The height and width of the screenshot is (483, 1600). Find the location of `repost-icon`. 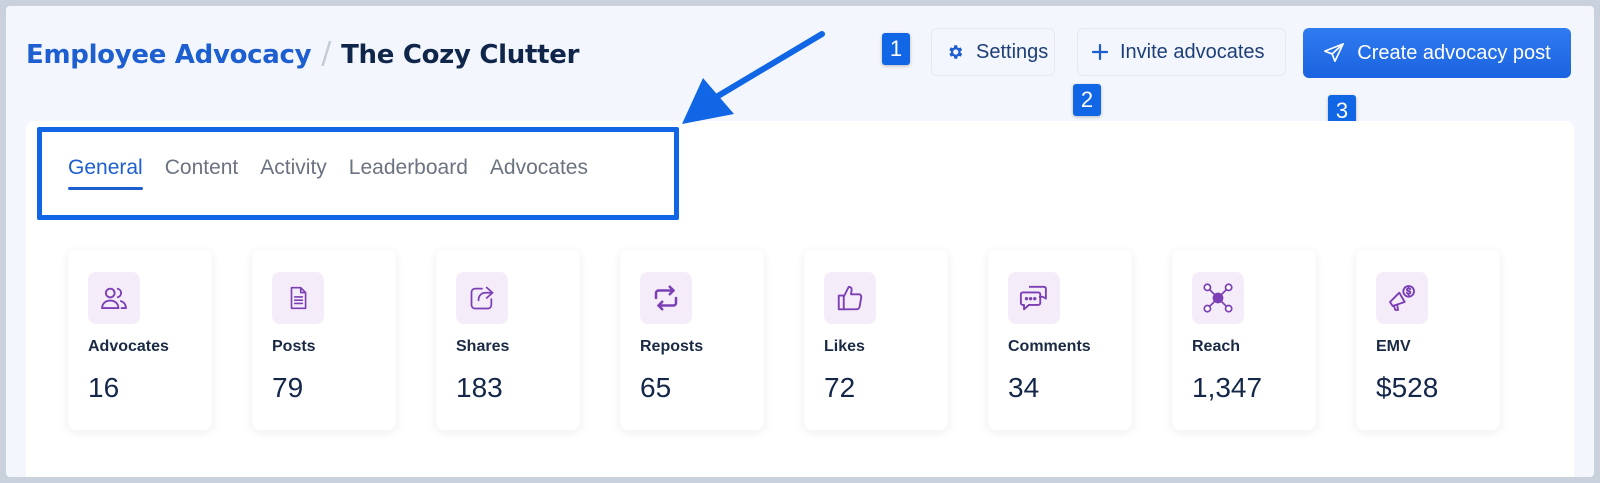

repost-icon is located at coordinates (666, 298).